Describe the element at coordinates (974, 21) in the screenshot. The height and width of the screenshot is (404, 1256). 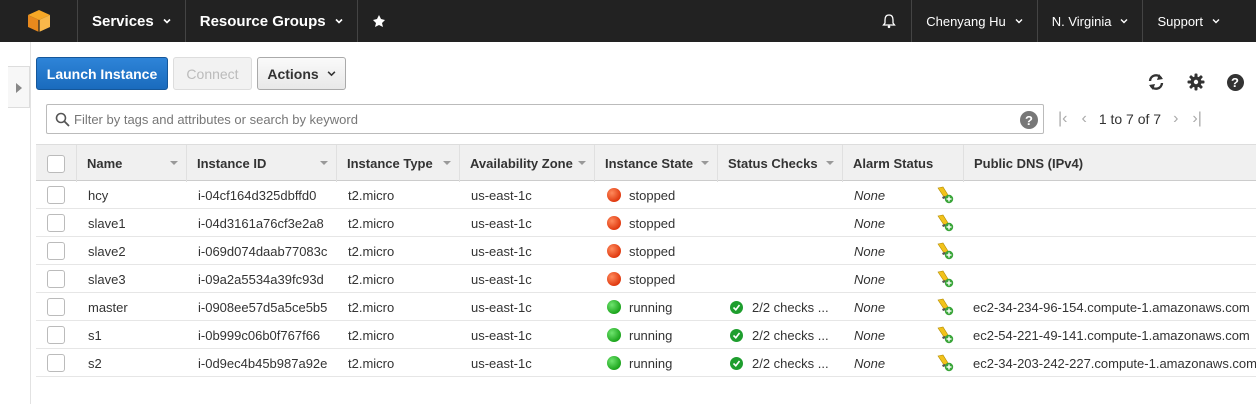
I see `account-menu: Chenyang Hu` at that location.